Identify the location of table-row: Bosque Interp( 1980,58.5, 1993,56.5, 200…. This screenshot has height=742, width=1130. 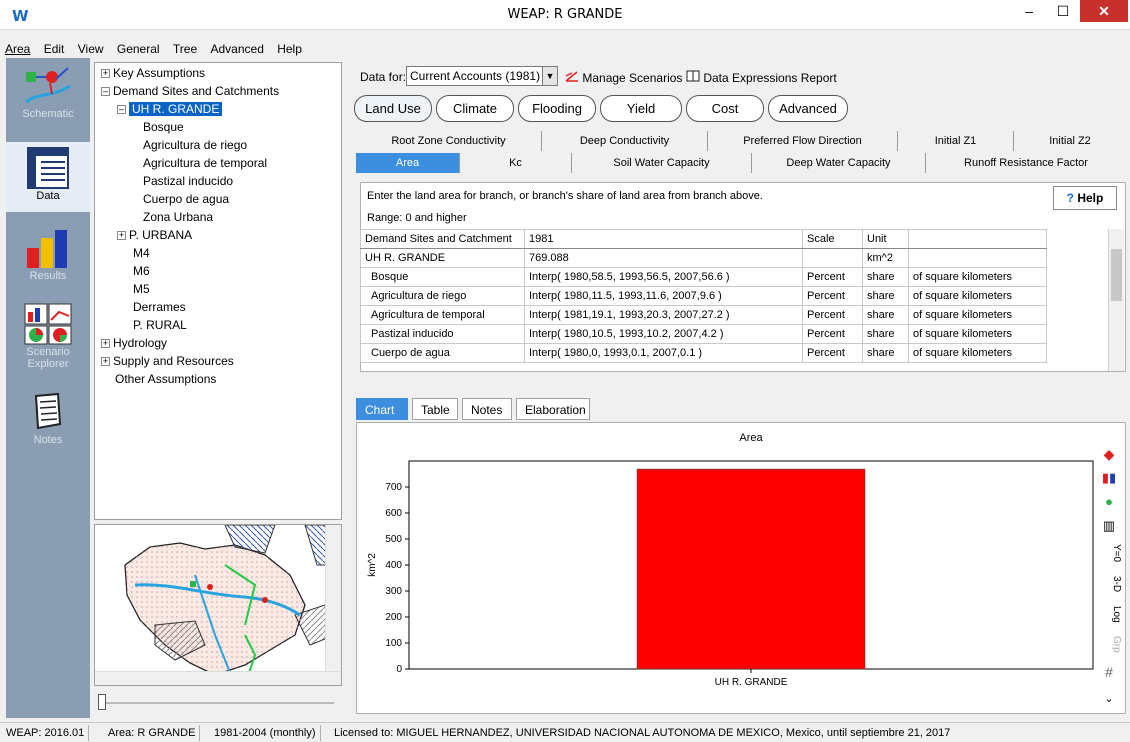
(703, 277).